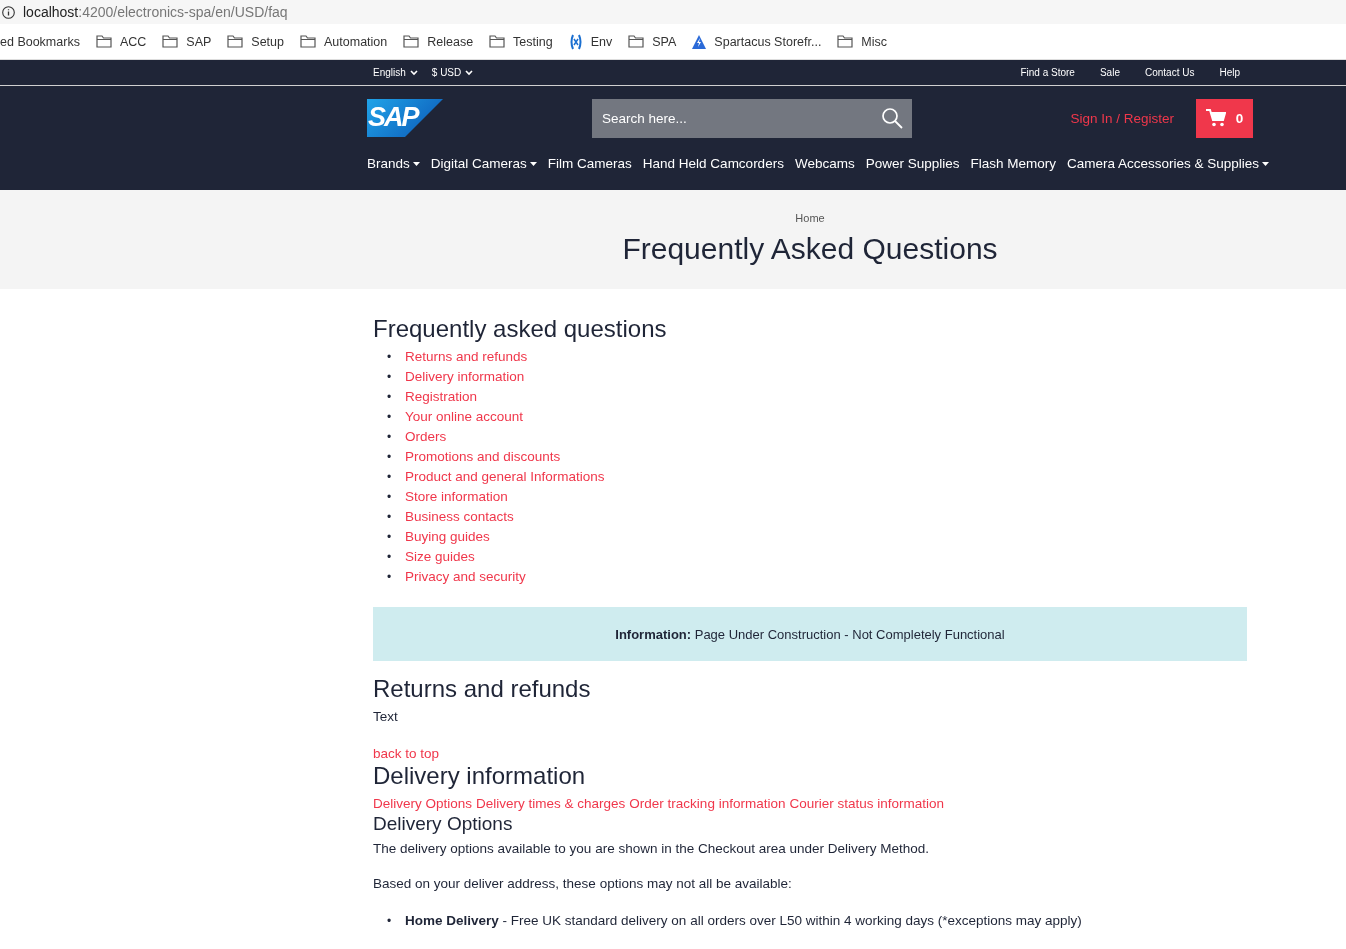 This screenshot has height=949, width=1346. What do you see at coordinates (465, 577) in the screenshot?
I see `faq-link: Privacy and security` at bounding box center [465, 577].